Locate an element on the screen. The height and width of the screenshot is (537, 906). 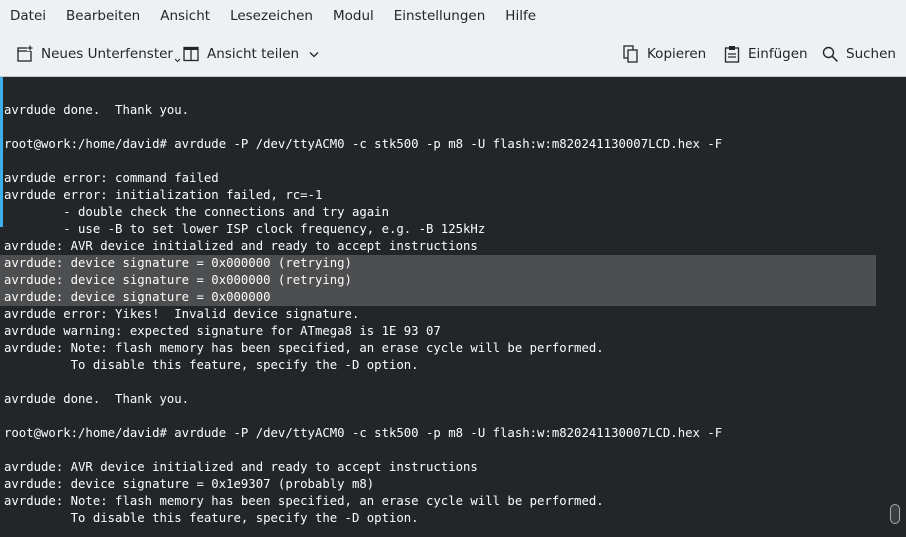
search-icon is located at coordinates (830, 54).